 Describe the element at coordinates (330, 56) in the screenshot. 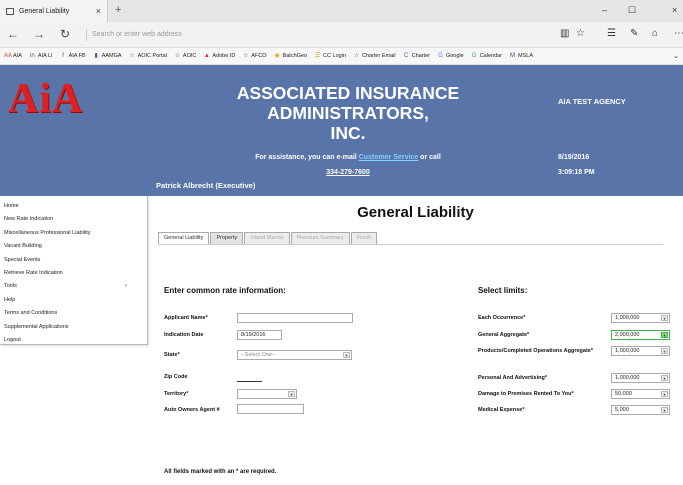

I see `favorite-item: ☰ CC Login` at that location.